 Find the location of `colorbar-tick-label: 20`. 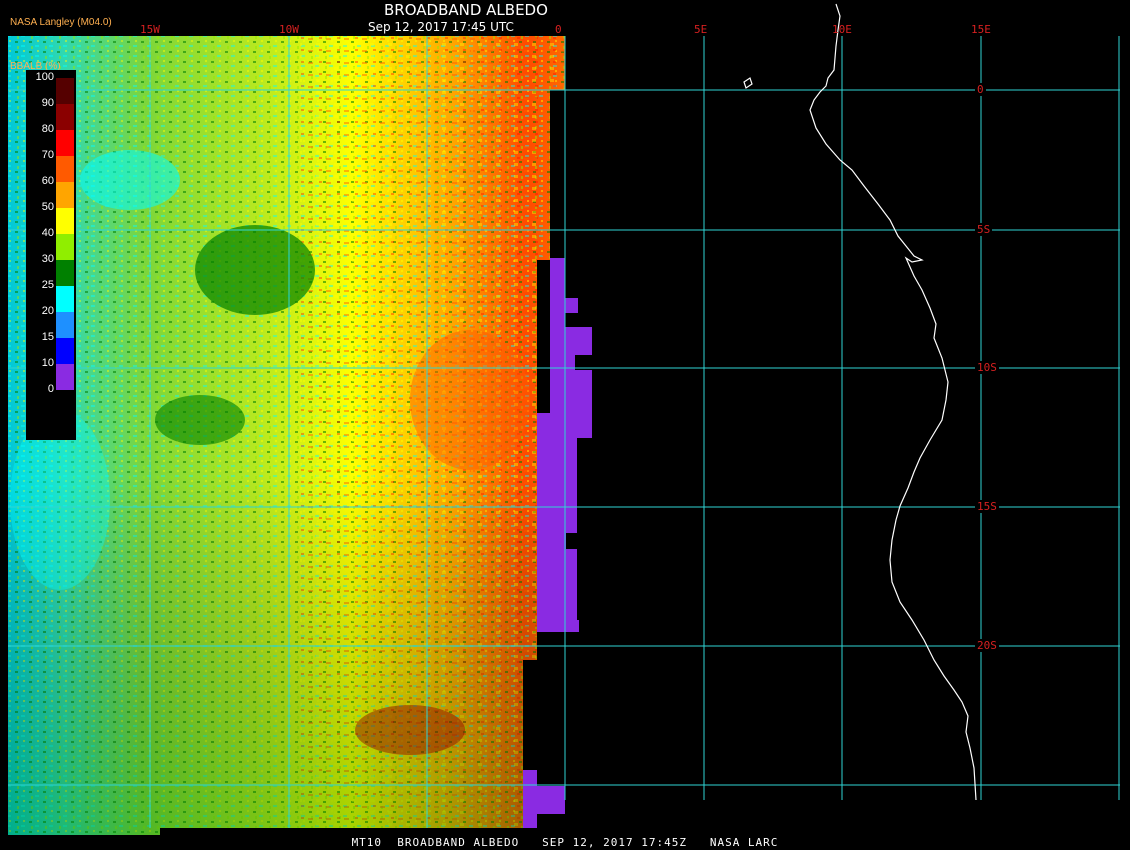

colorbar-tick-label: 20 is located at coordinates (47, 311).